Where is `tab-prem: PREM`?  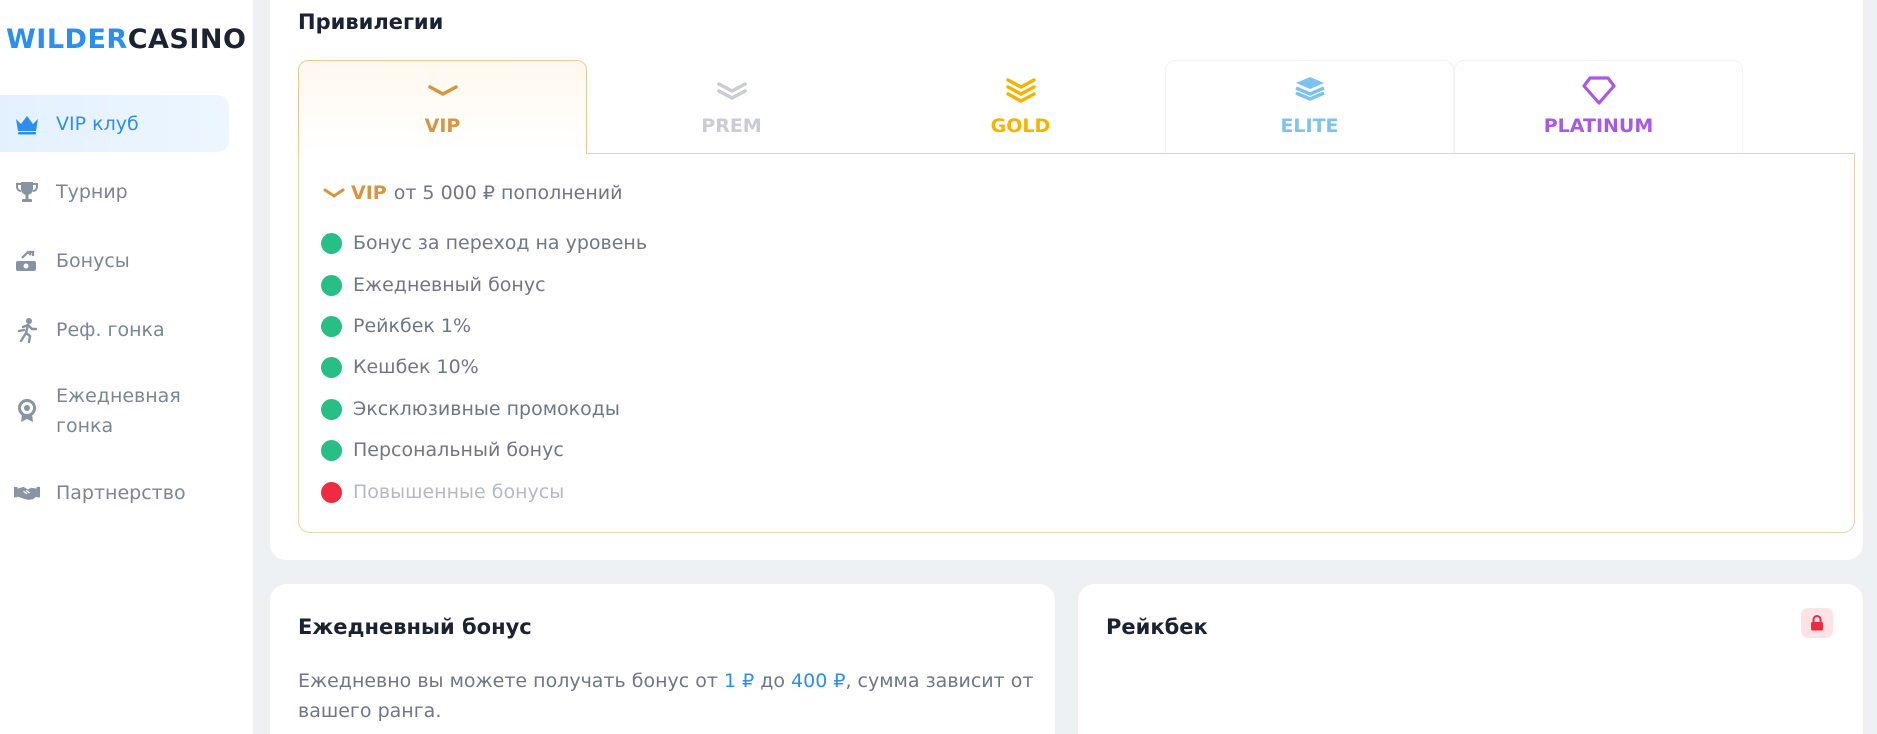 tab-prem: PREM is located at coordinates (731, 107).